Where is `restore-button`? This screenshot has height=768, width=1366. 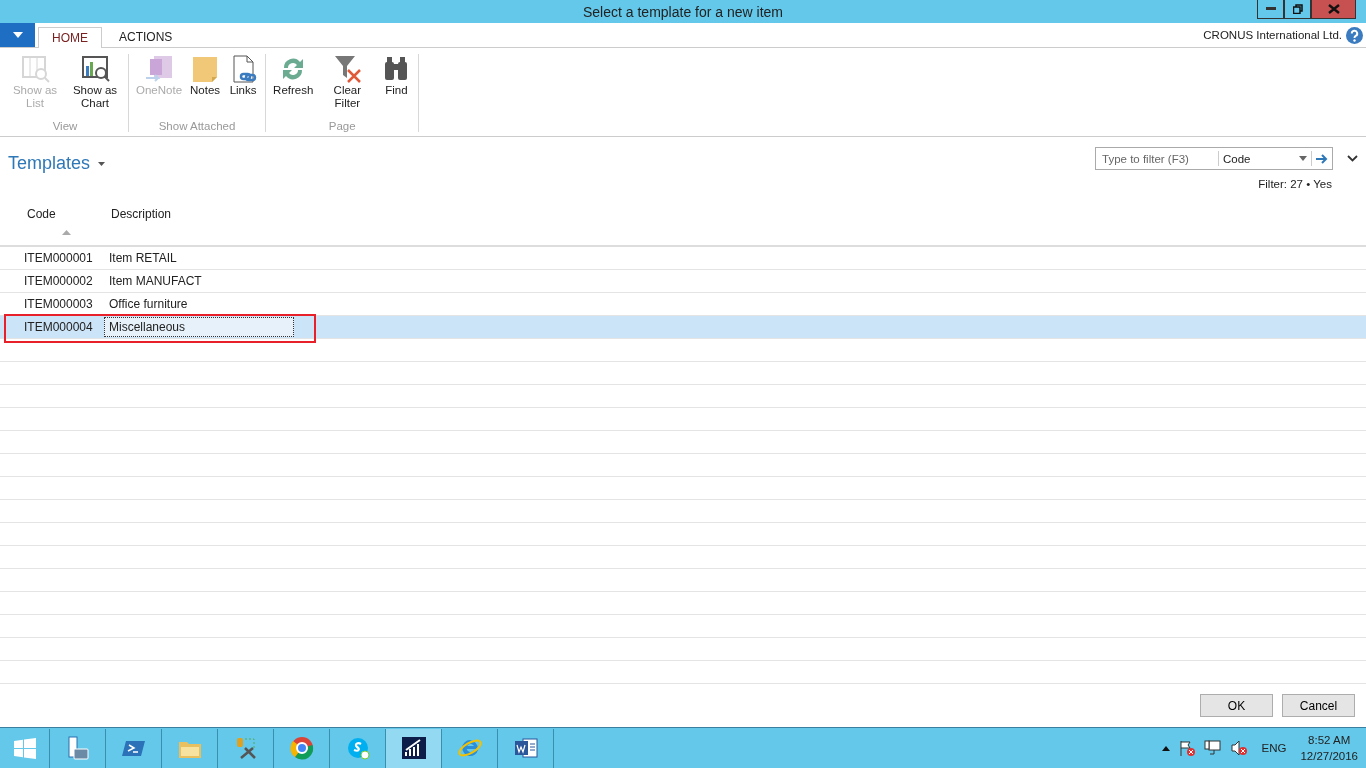 restore-button is located at coordinates (1297, 9).